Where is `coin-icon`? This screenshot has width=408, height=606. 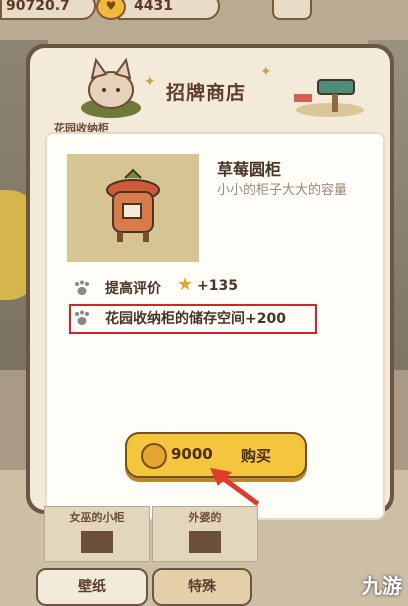
coin-icon is located at coordinates (154, 456).